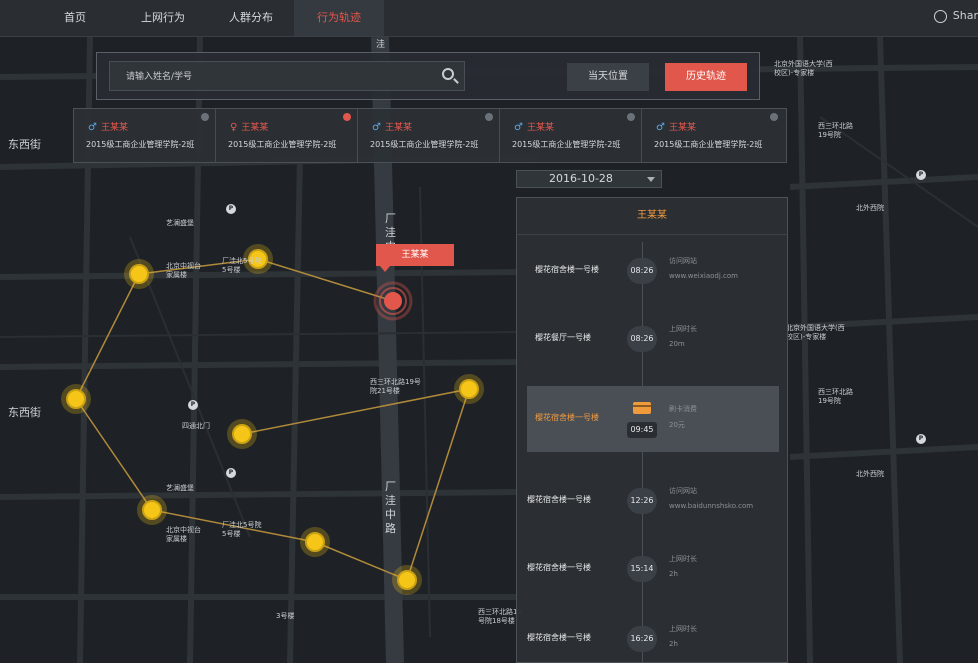 Image resolution: width=978 pixels, height=663 pixels. Describe the element at coordinates (651, 179) in the screenshot. I see `chevron-down-icon` at that location.